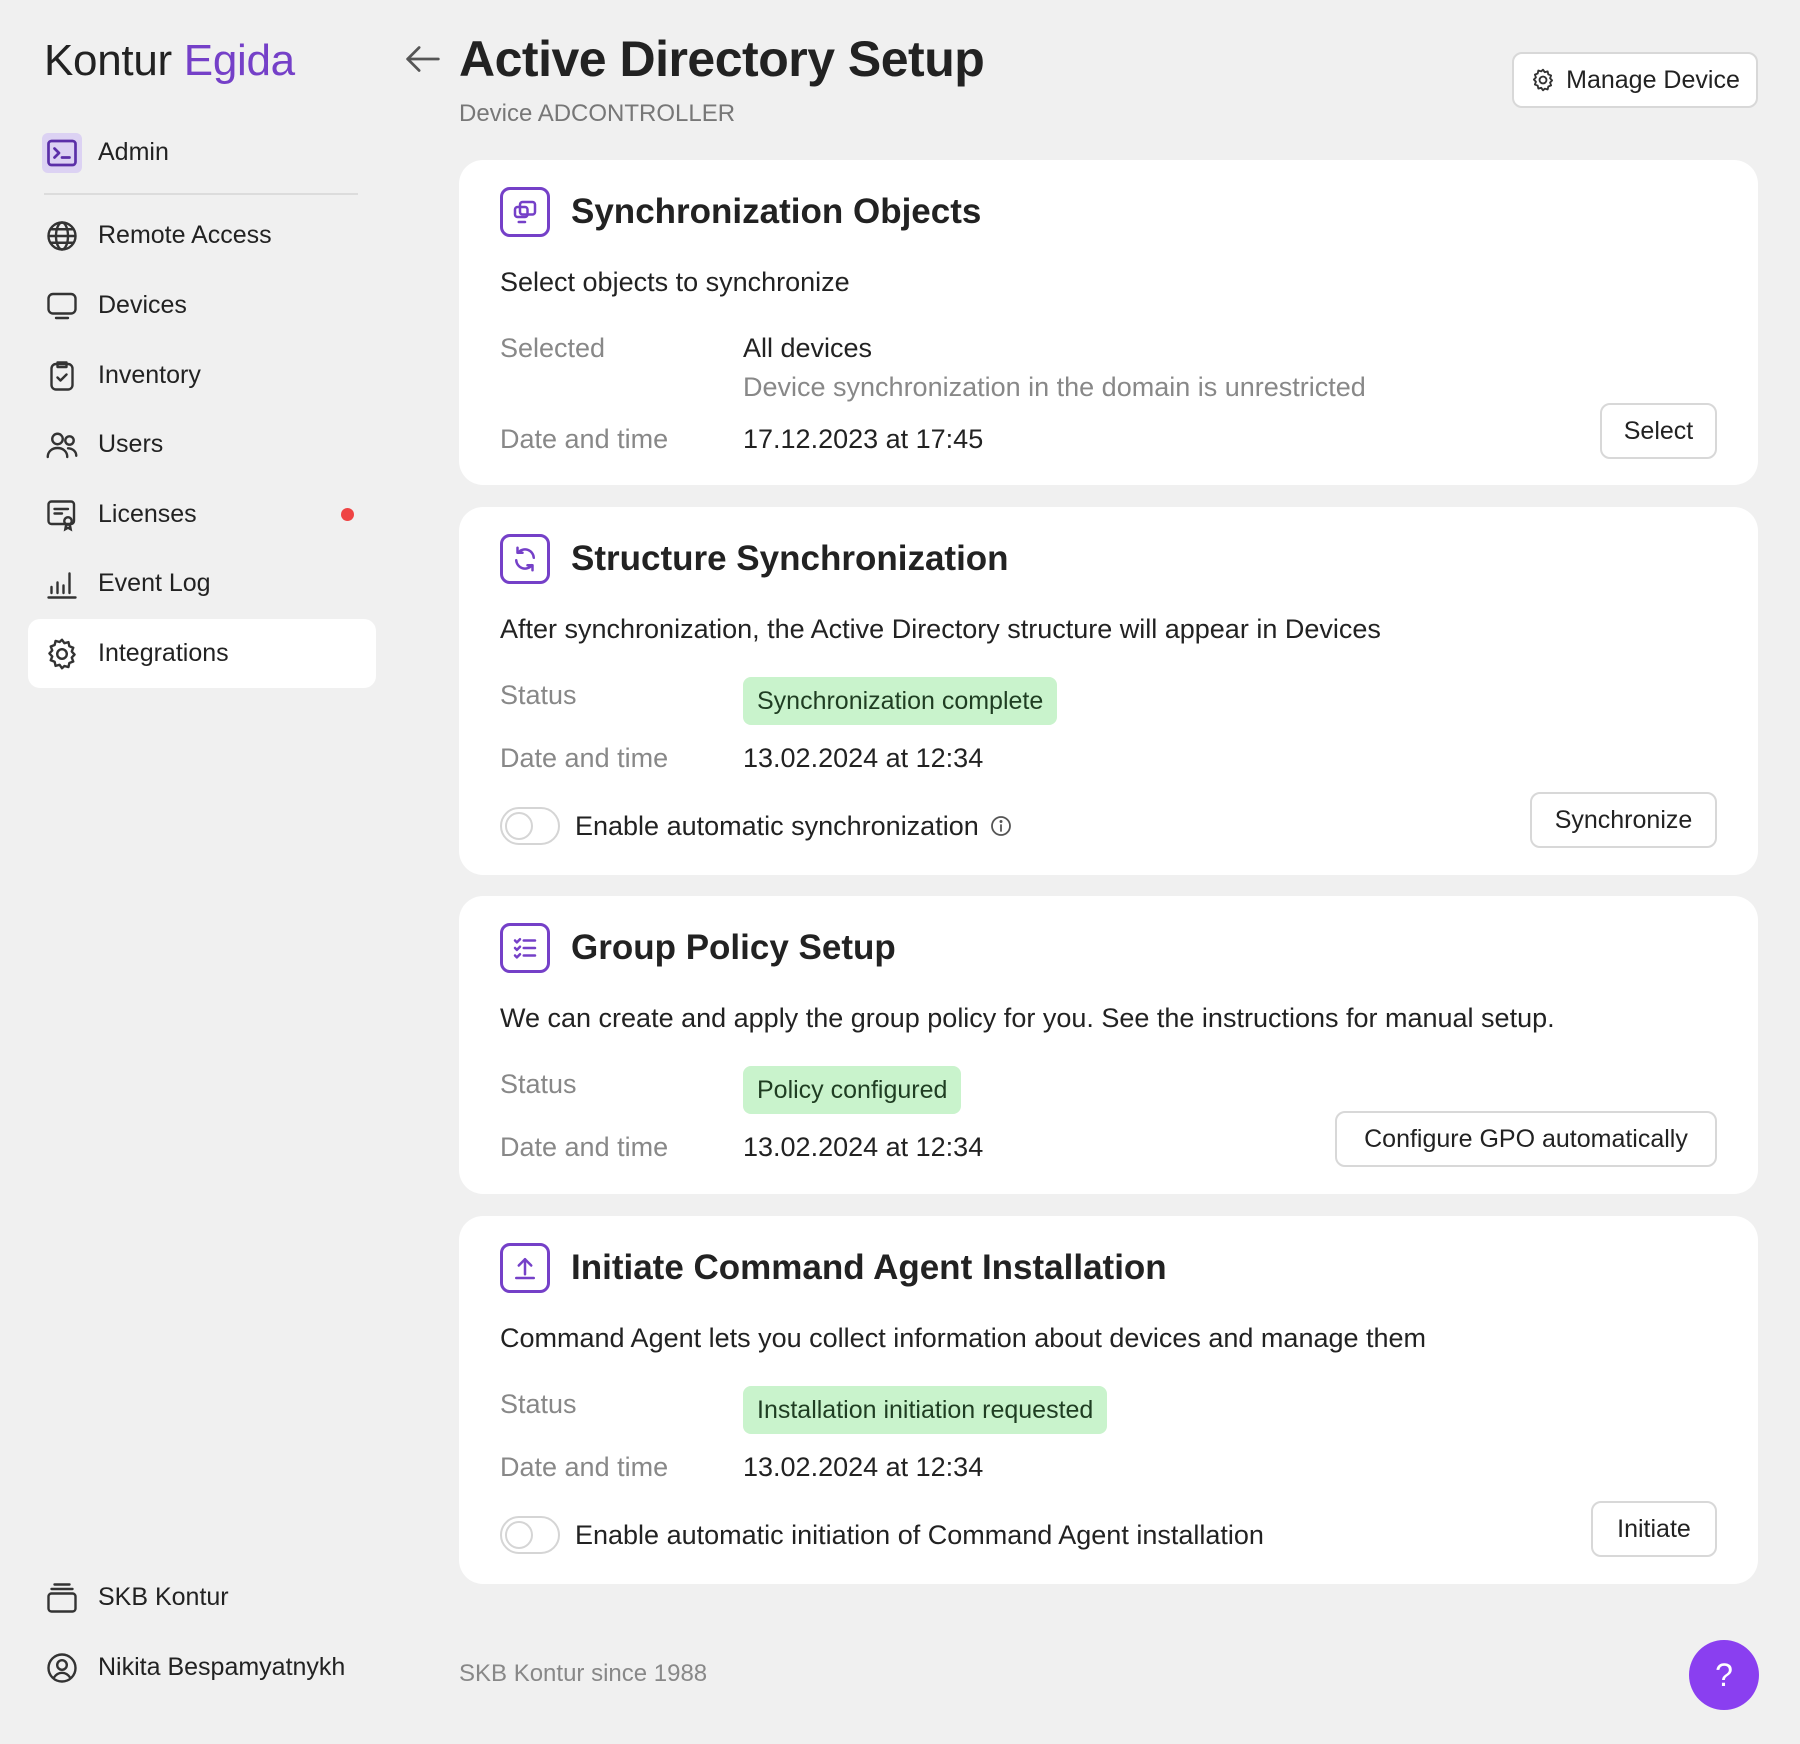 The width and height of the screenshot is (1800, 1744). I want to click on sidebar-item-licenses: Licenses, so click(202, 514).